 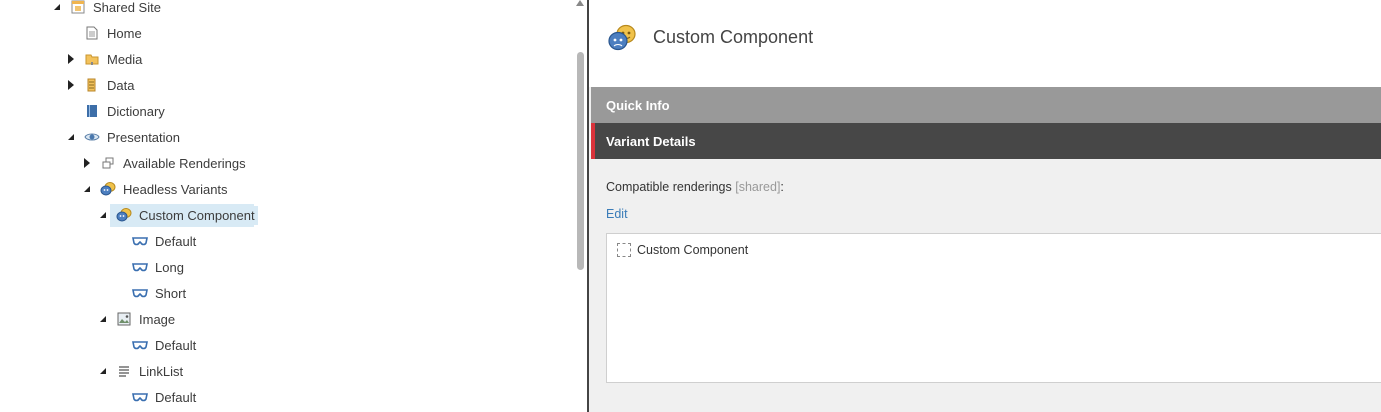 I want to click on tree-item-variant-default: Default, so click(x=155, y=241).